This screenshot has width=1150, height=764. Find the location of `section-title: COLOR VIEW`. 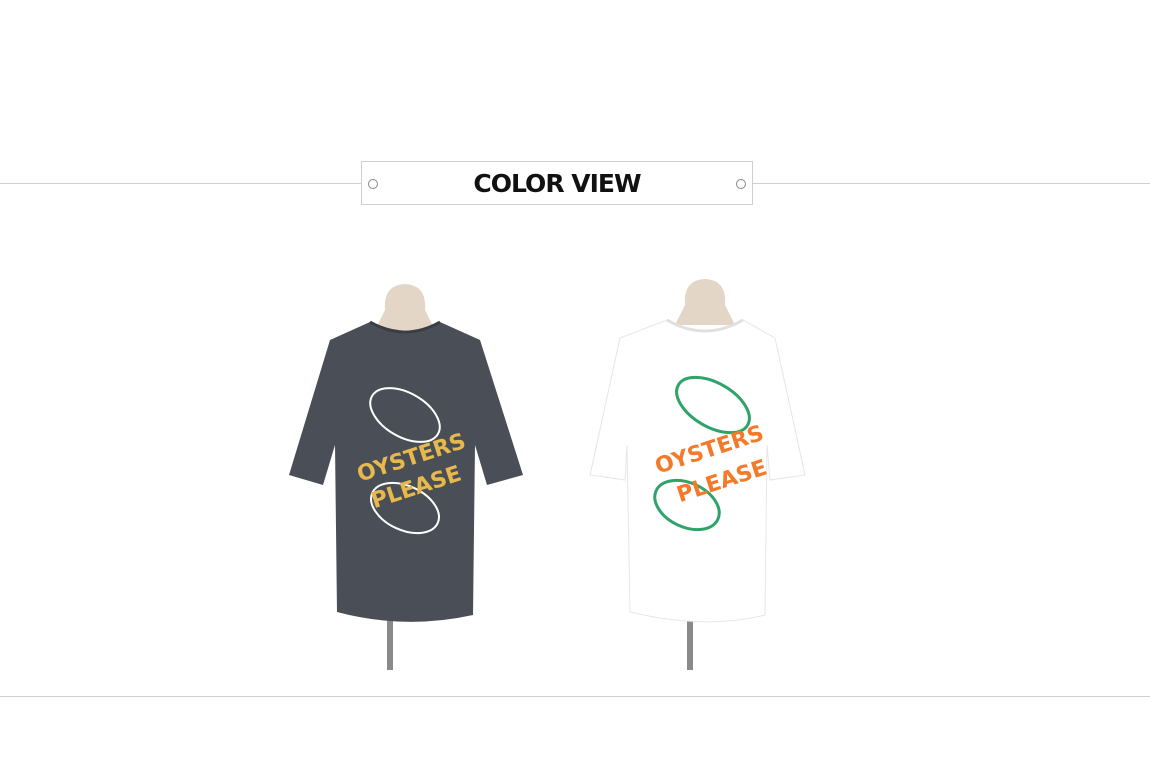

section-title: COLOR VIEW is located at coordinates (557, 183).